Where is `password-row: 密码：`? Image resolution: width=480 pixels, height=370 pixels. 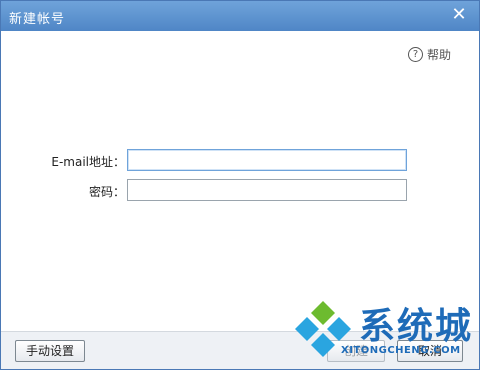 password-row: 密码： is located at coordinates (240, 191).